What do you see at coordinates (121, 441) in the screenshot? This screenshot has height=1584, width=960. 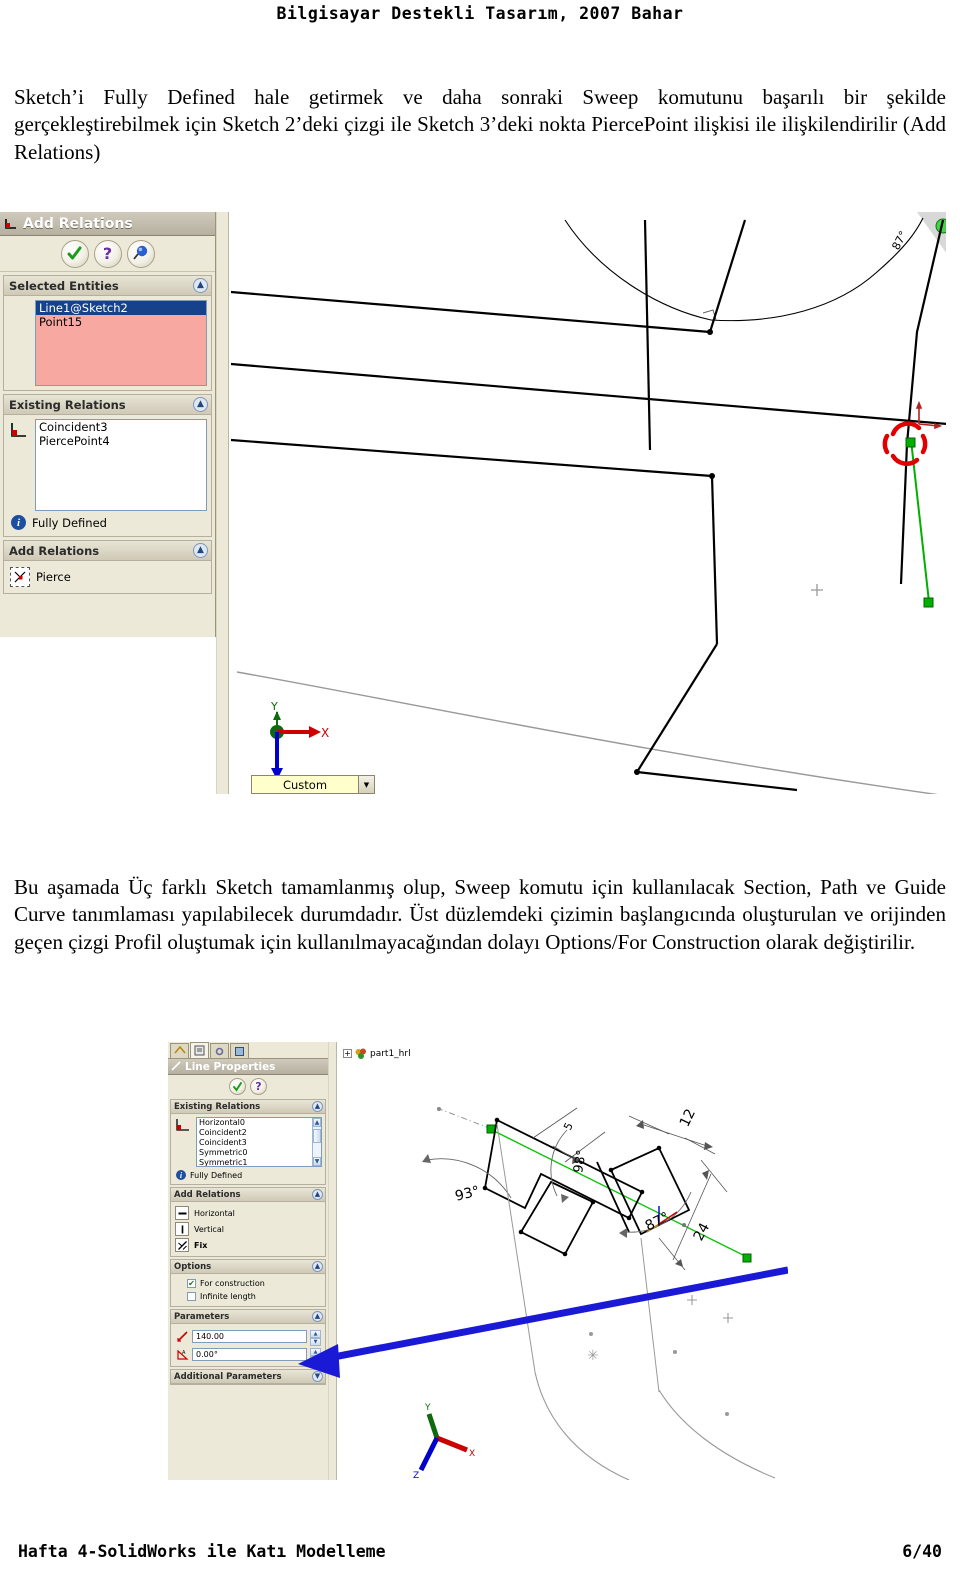 I see `list-item: PiercePoint4` at bounding box center [121, 441].